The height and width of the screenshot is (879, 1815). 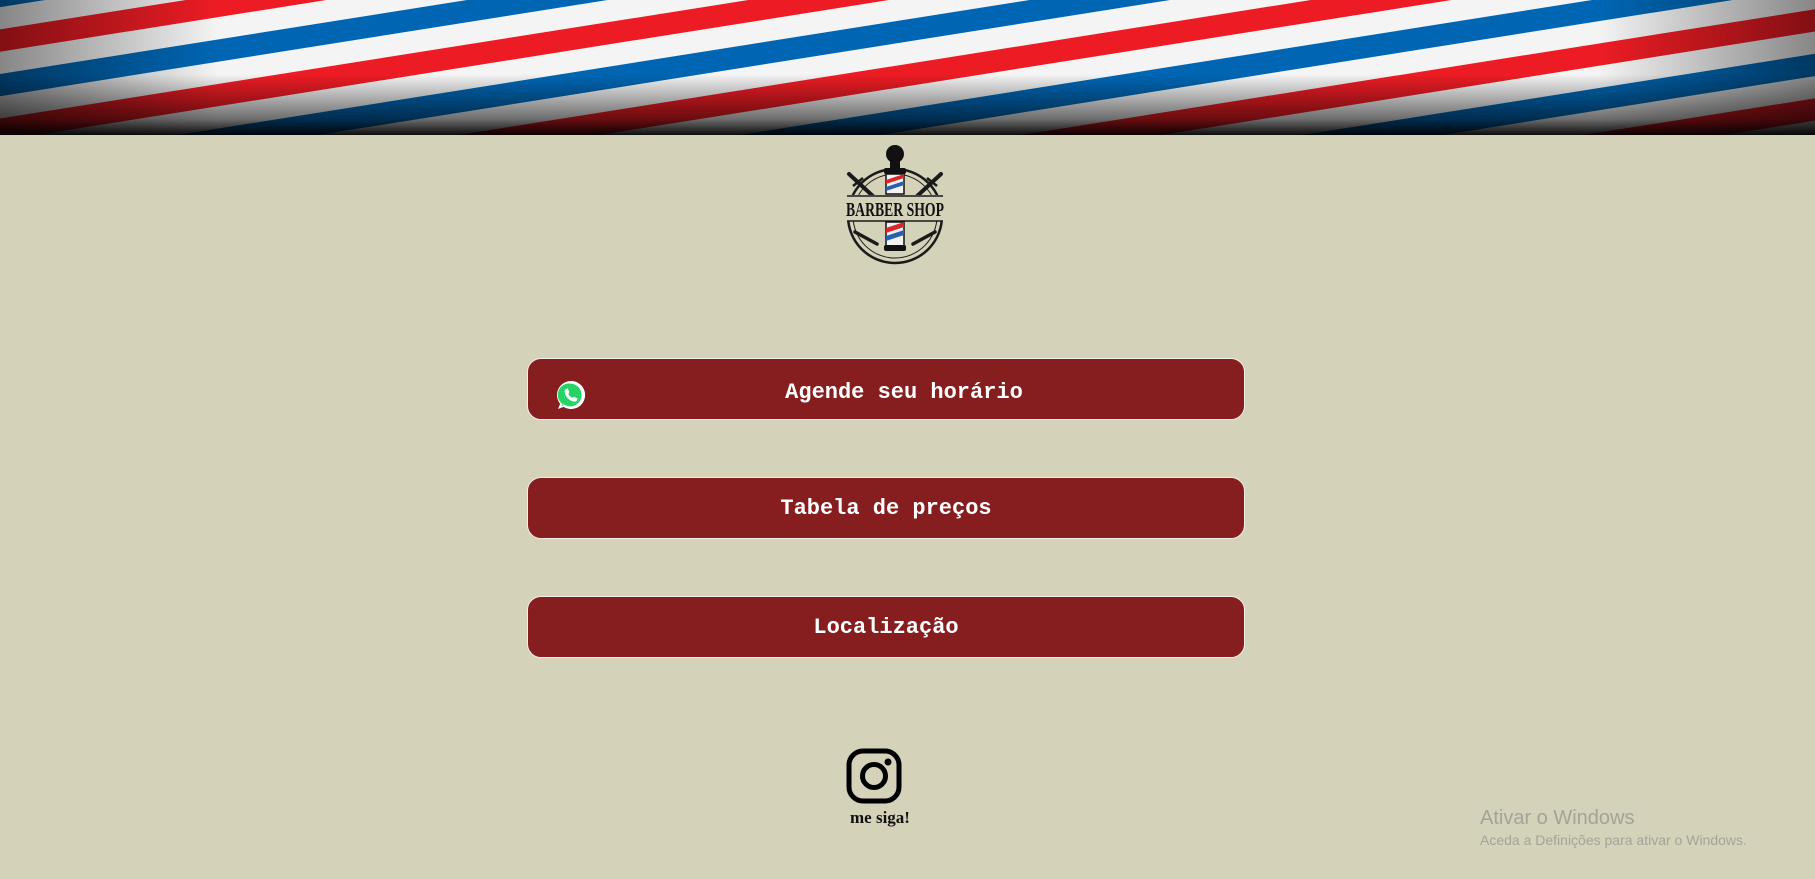 I want to click on location-button-label: Localização, so click(x=886, y=627).